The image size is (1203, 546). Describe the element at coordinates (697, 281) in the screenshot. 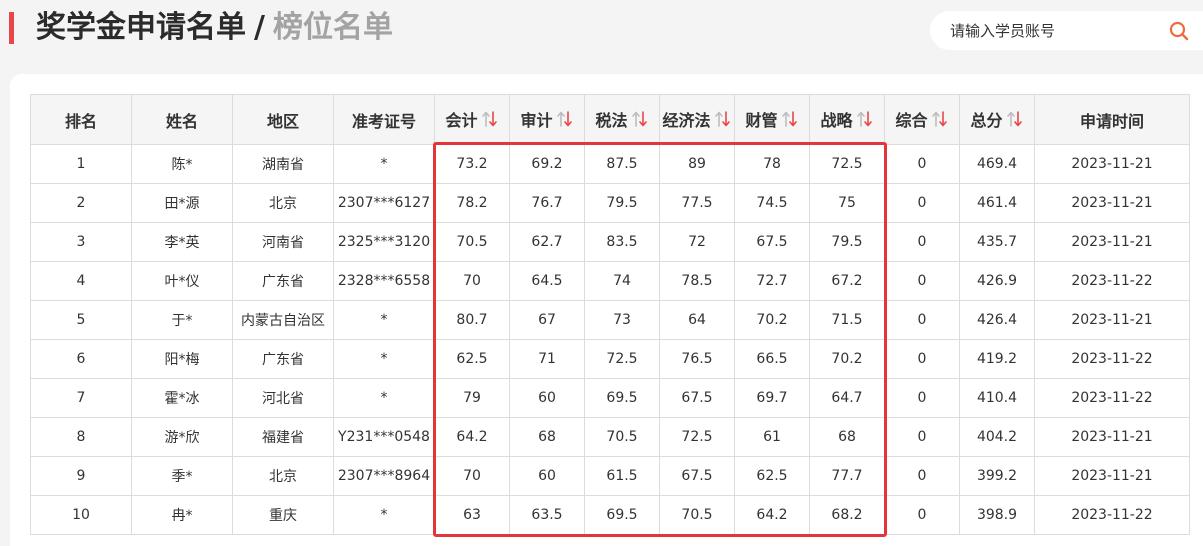

I see `cell-economic_law: 78.5` at that location.